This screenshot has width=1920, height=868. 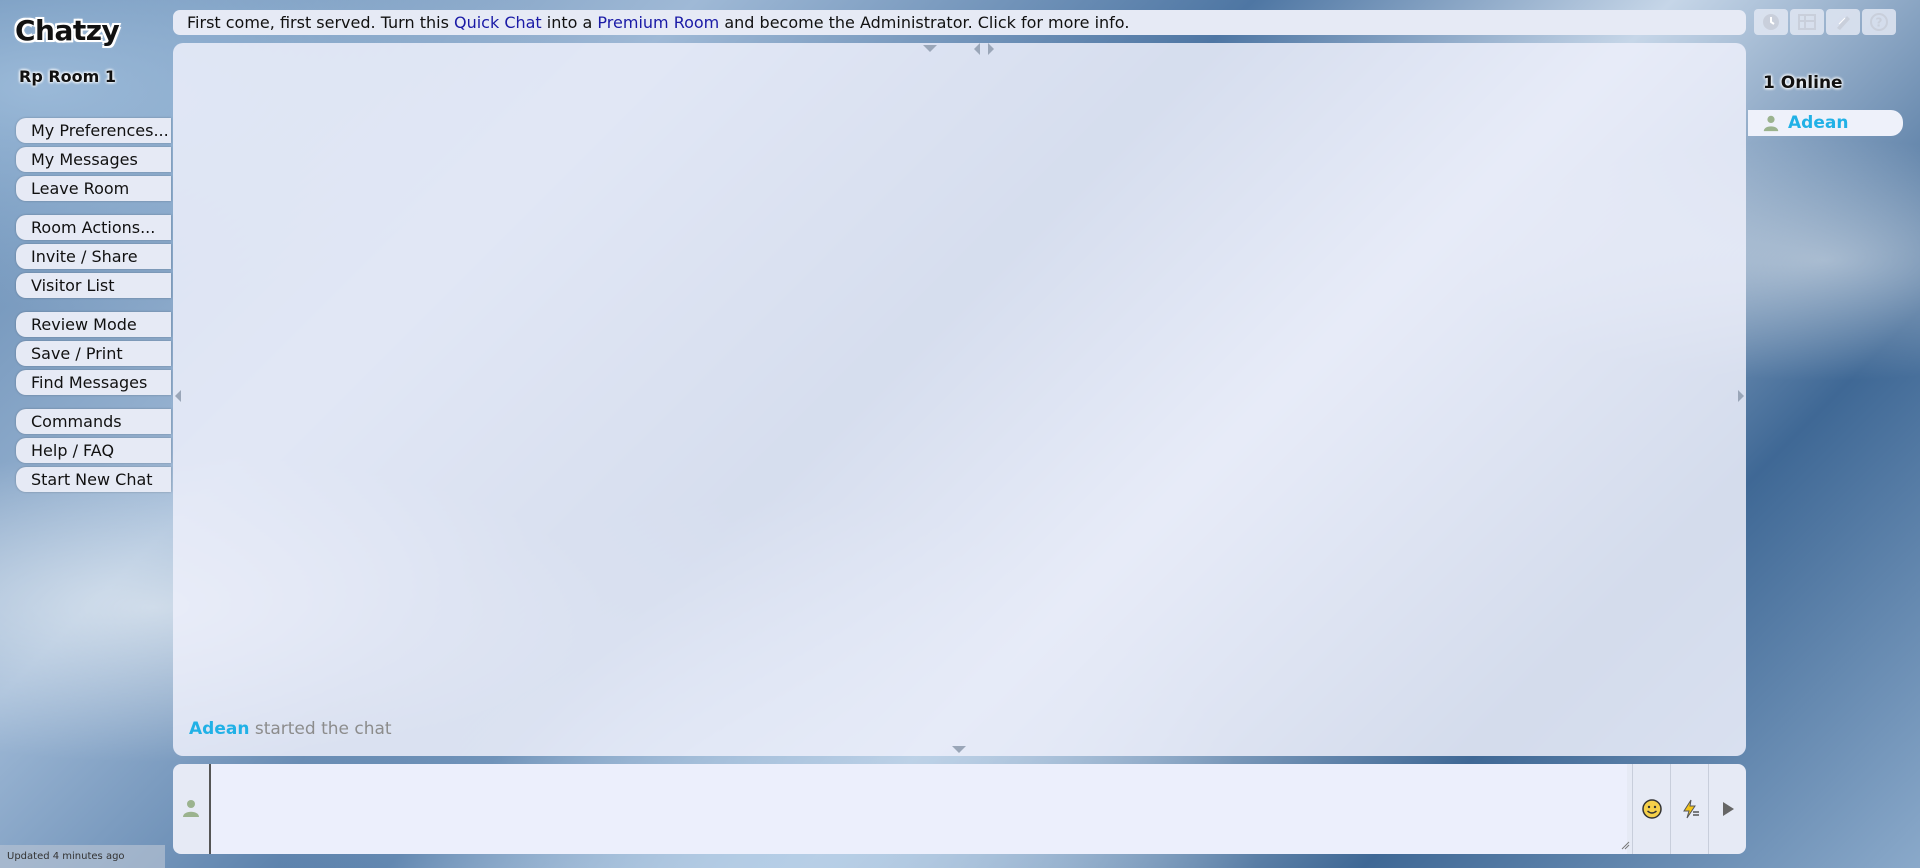 I want to click on online-user-item: Adean, so click(x=1825, y=123).